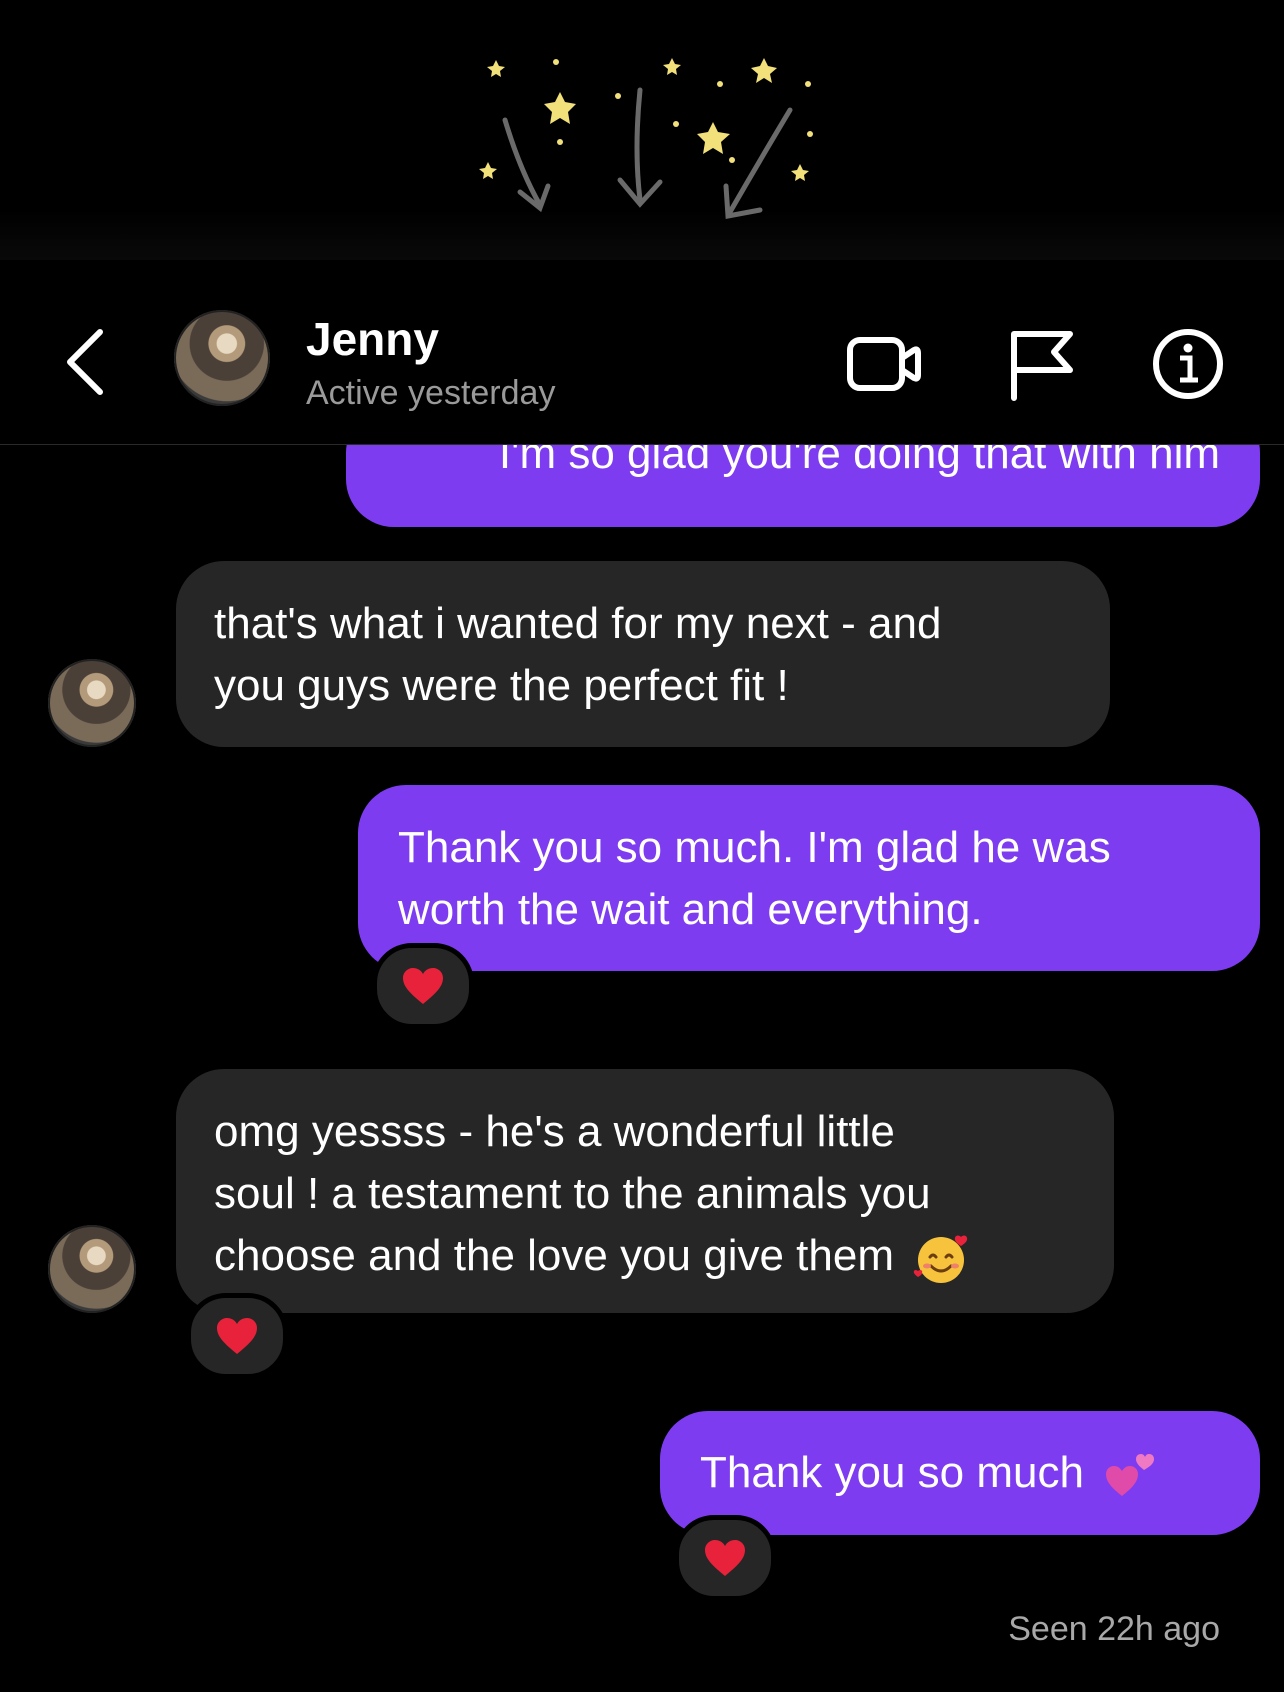  Describe the element at coordinates (754, 847) in the screenshot. I see `message-line: Thank you so much. I'm glad he was` at that location.